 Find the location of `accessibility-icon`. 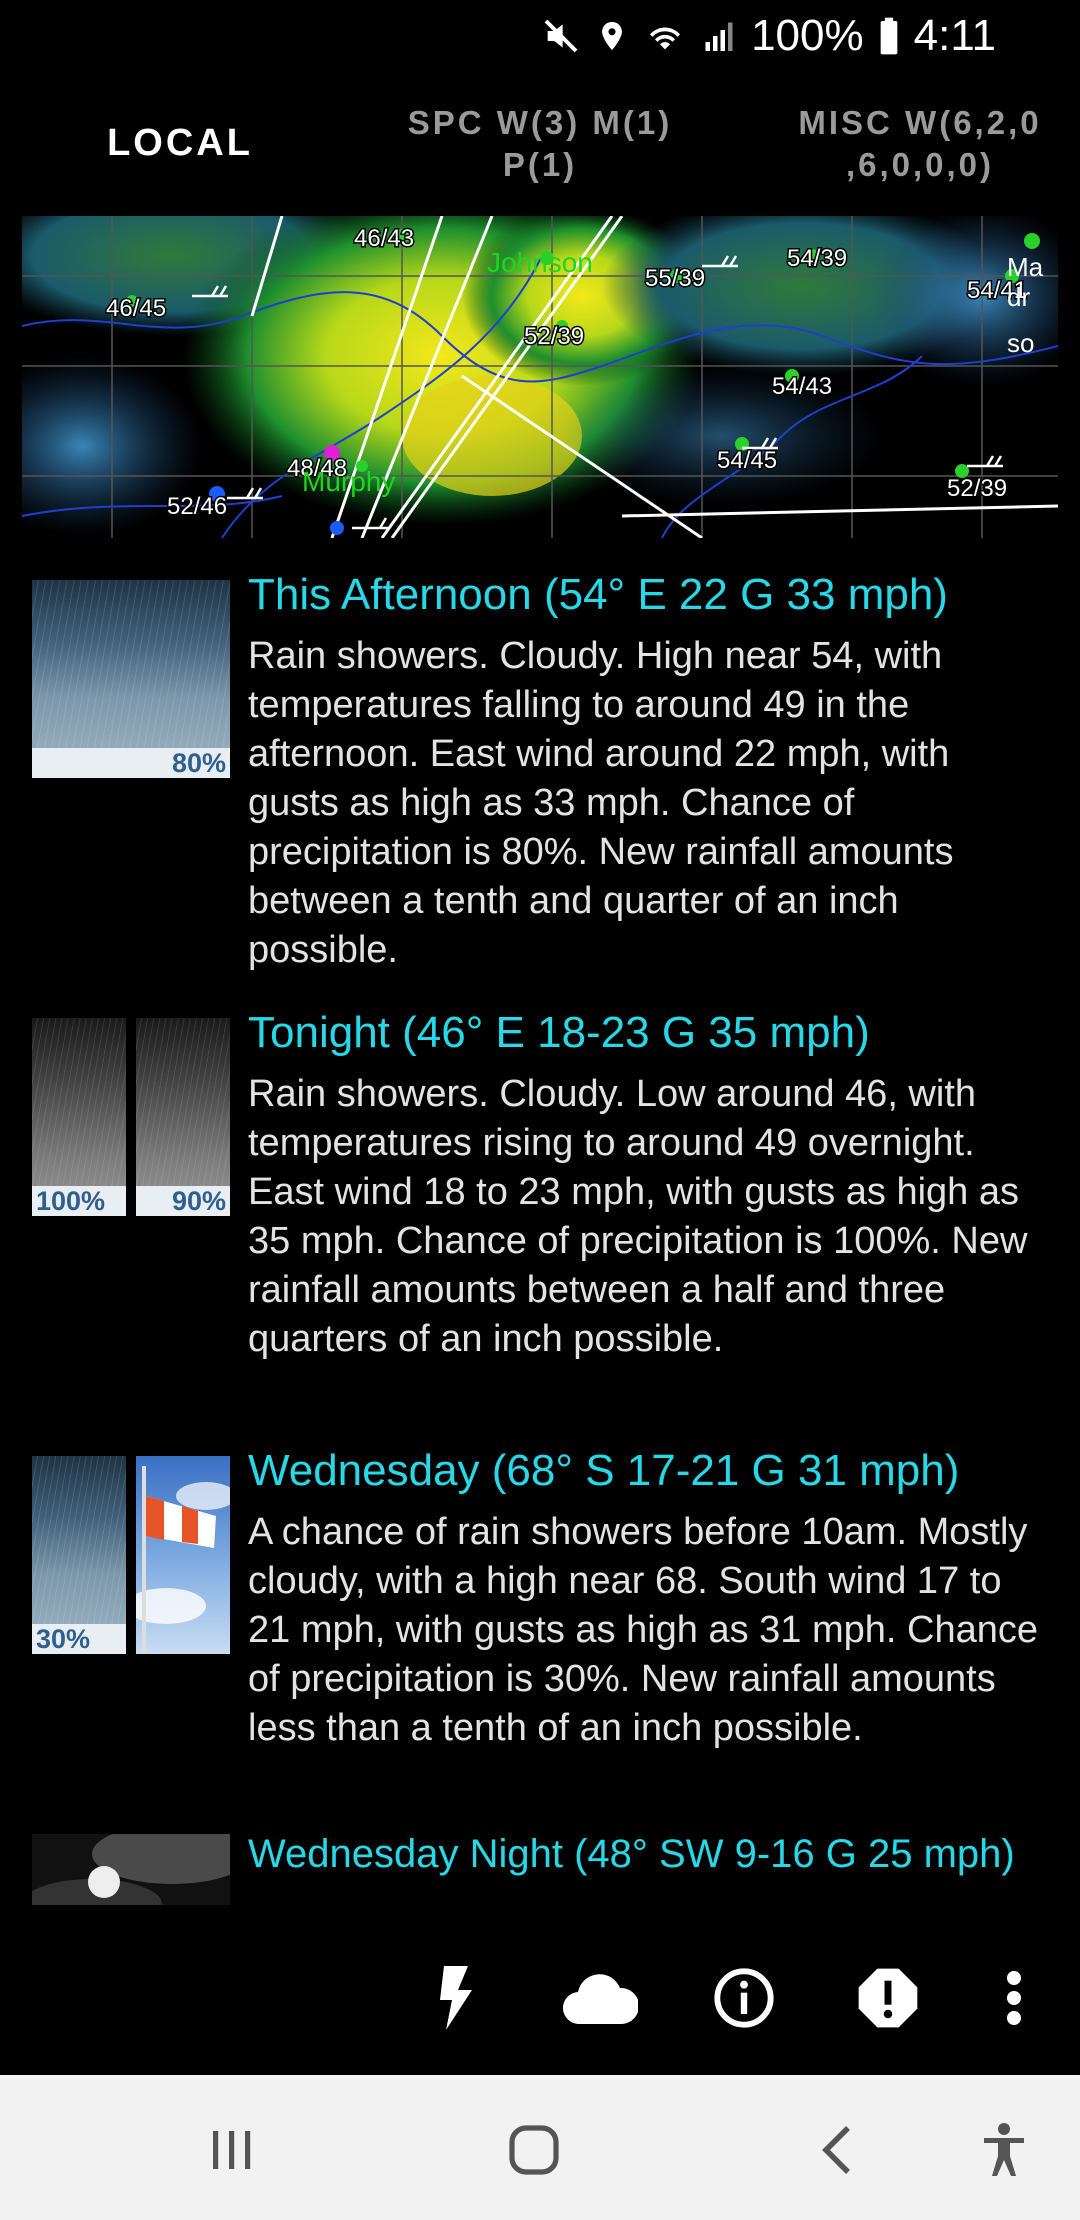

accessibility-icon is located at coordinates (1004, 2150).